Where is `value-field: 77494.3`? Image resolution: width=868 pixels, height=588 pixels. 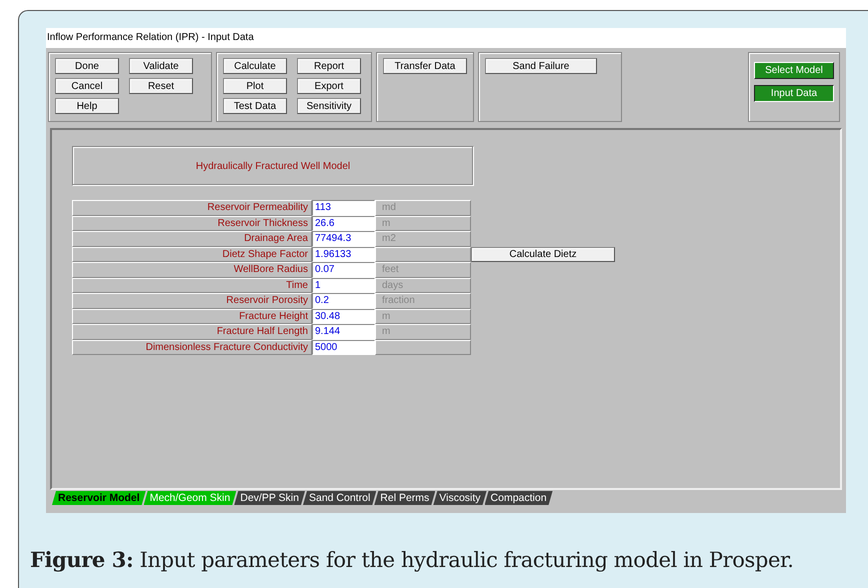
value-field: 77494.3 is located at coordinates (343, 238).